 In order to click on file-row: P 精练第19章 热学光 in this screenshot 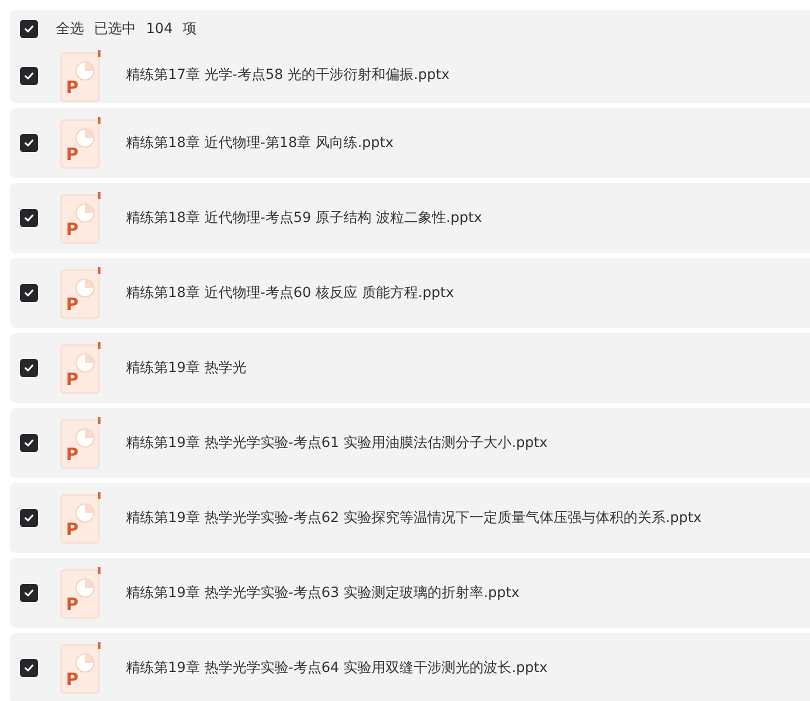, I will do `click(410, 368)`.